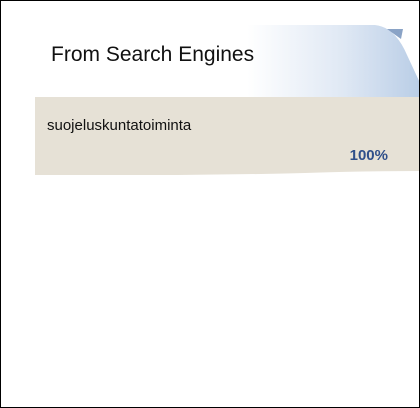 Image resolution: width=420 pixels, height=408 pixels. What do you see at coordinates (153, 54) in the screenshot?
I see `widget-title: From Search Engines` at bounding box center [153, 54].